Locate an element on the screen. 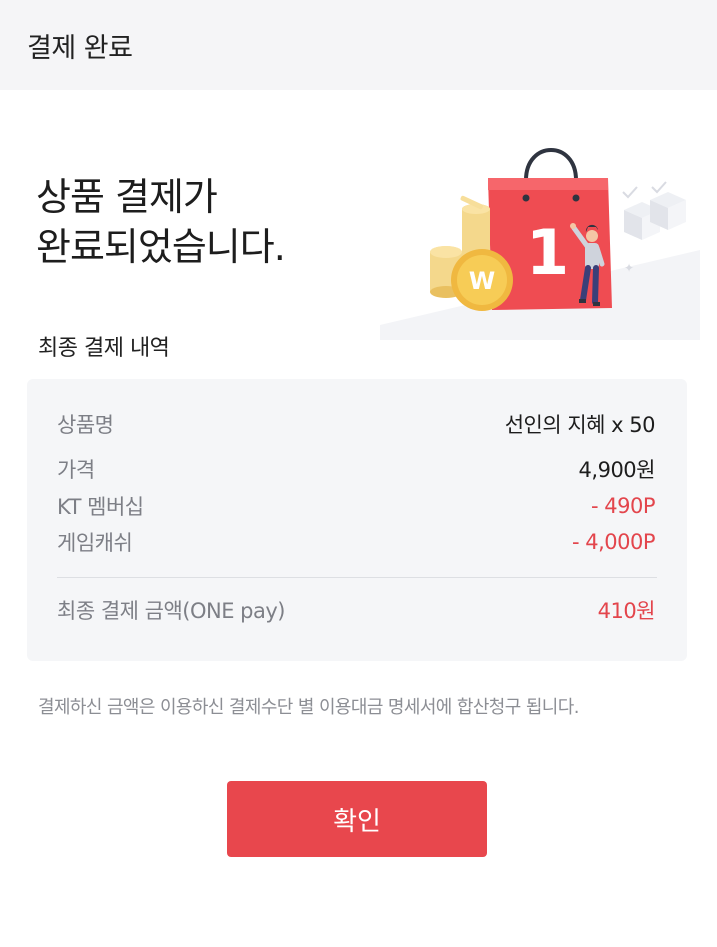 The width and height of the screenshot is (717, 947). row-label: 가격 is located at coordinates (76, 470).